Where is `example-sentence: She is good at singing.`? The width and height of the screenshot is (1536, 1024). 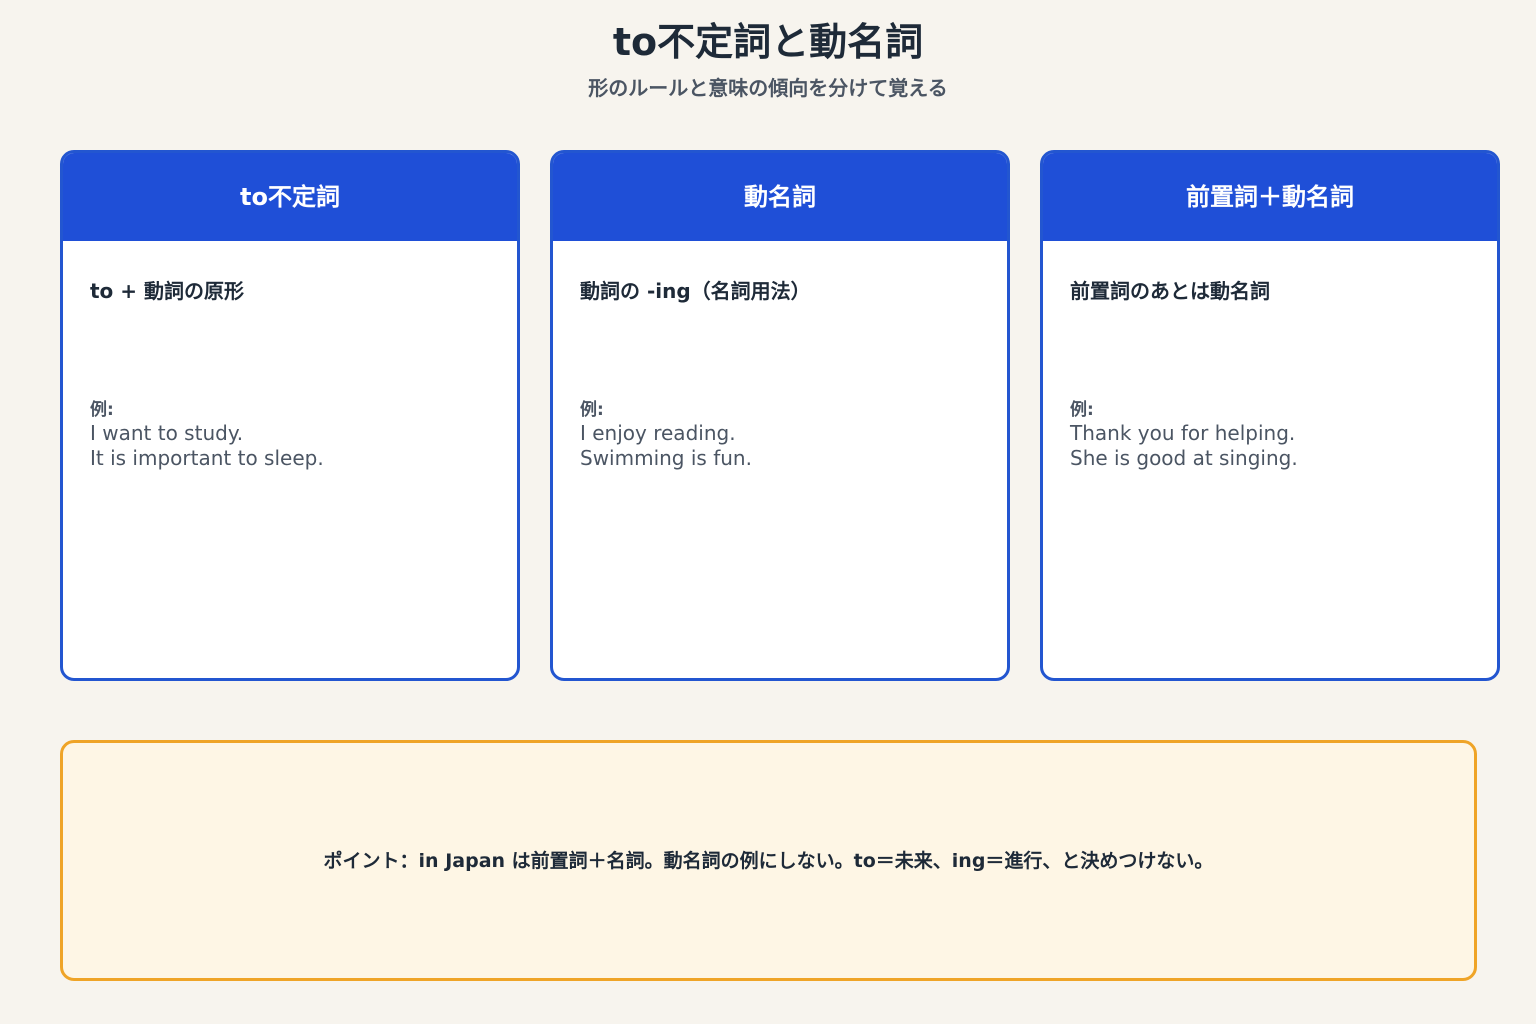 example-sentence: She is good at singing. is located at coordinates (1184, 458).